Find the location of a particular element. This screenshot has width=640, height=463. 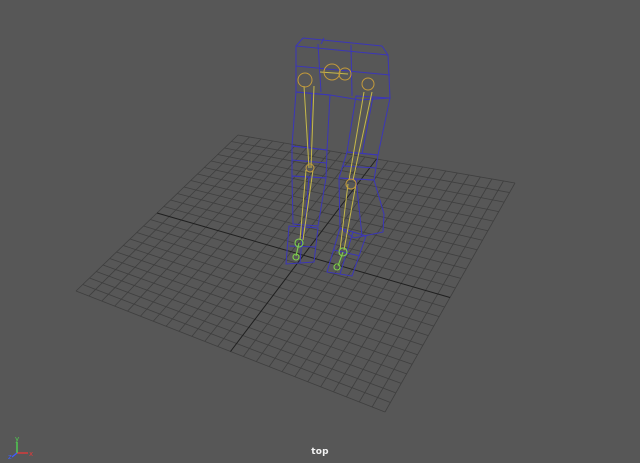

hip-cage is located at coordinates (343, 73).